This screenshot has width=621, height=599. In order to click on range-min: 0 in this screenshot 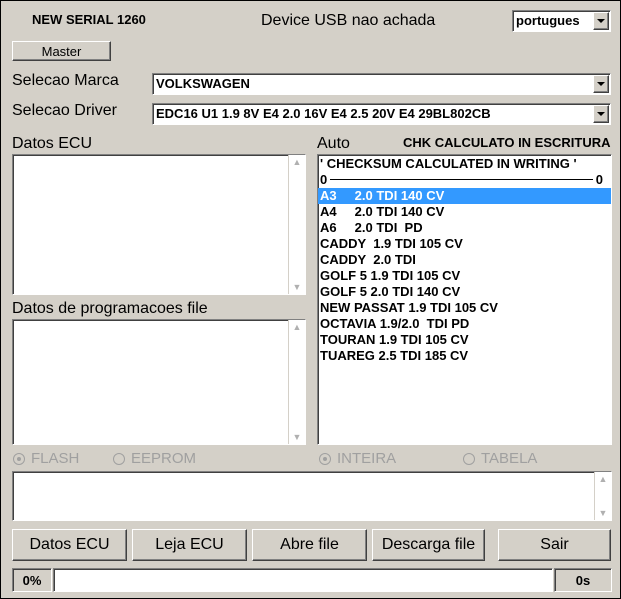, I will do `click(324, 179)`.